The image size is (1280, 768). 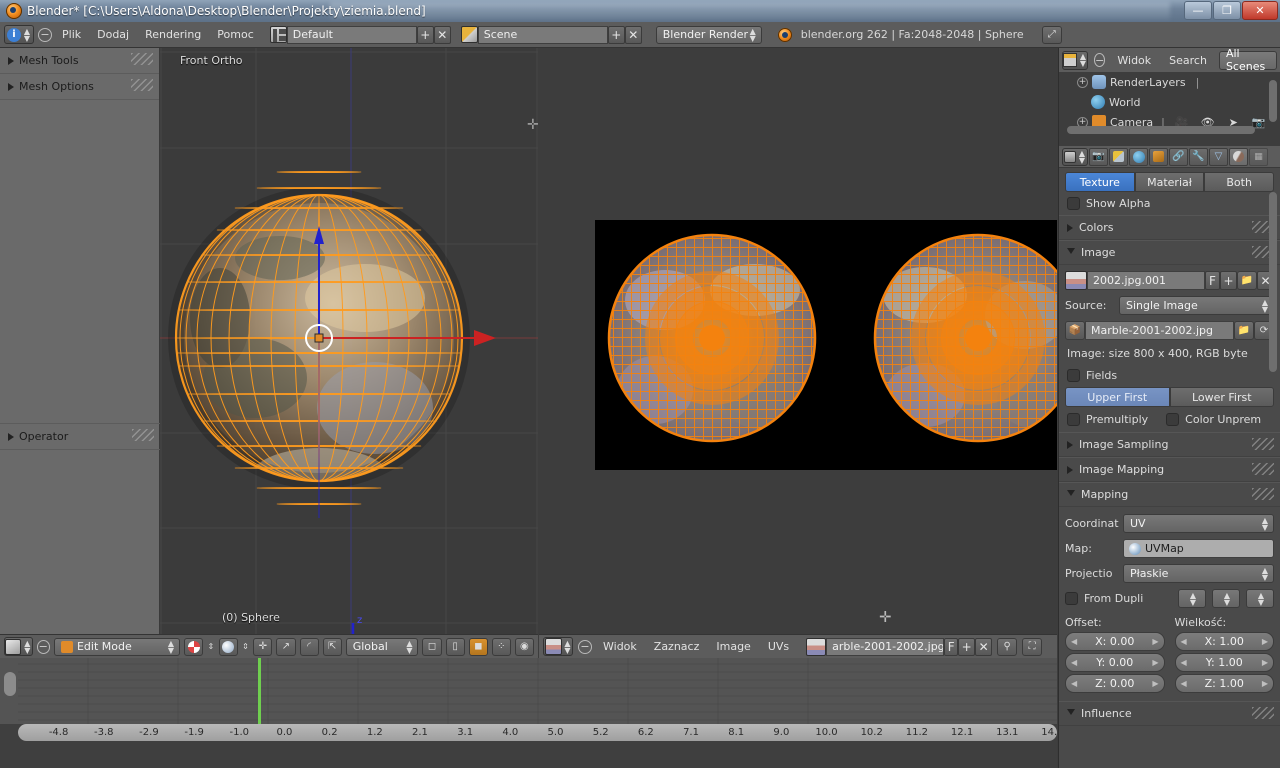 I want to click on screen-layout-icon, so click(x=278, y=34).